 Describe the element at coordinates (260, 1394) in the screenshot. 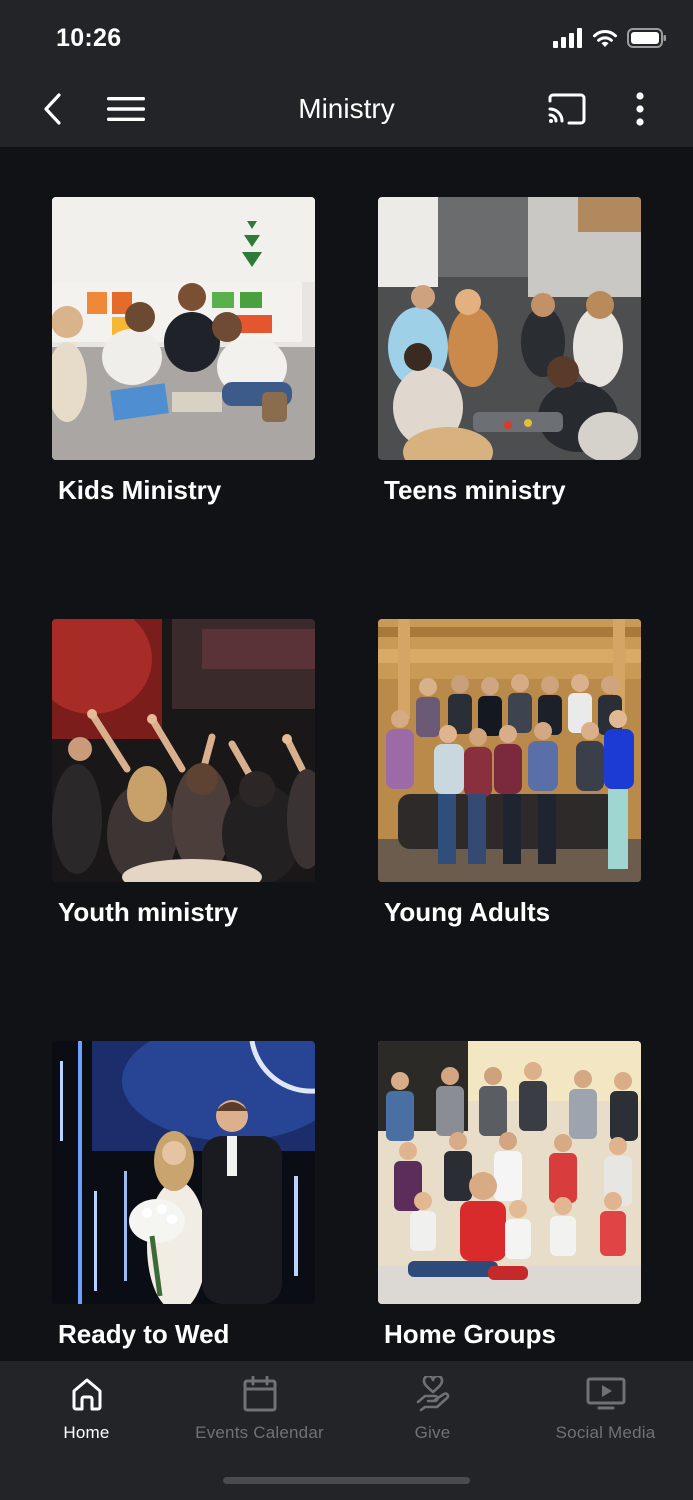

I see `calendar-icon` at that location.